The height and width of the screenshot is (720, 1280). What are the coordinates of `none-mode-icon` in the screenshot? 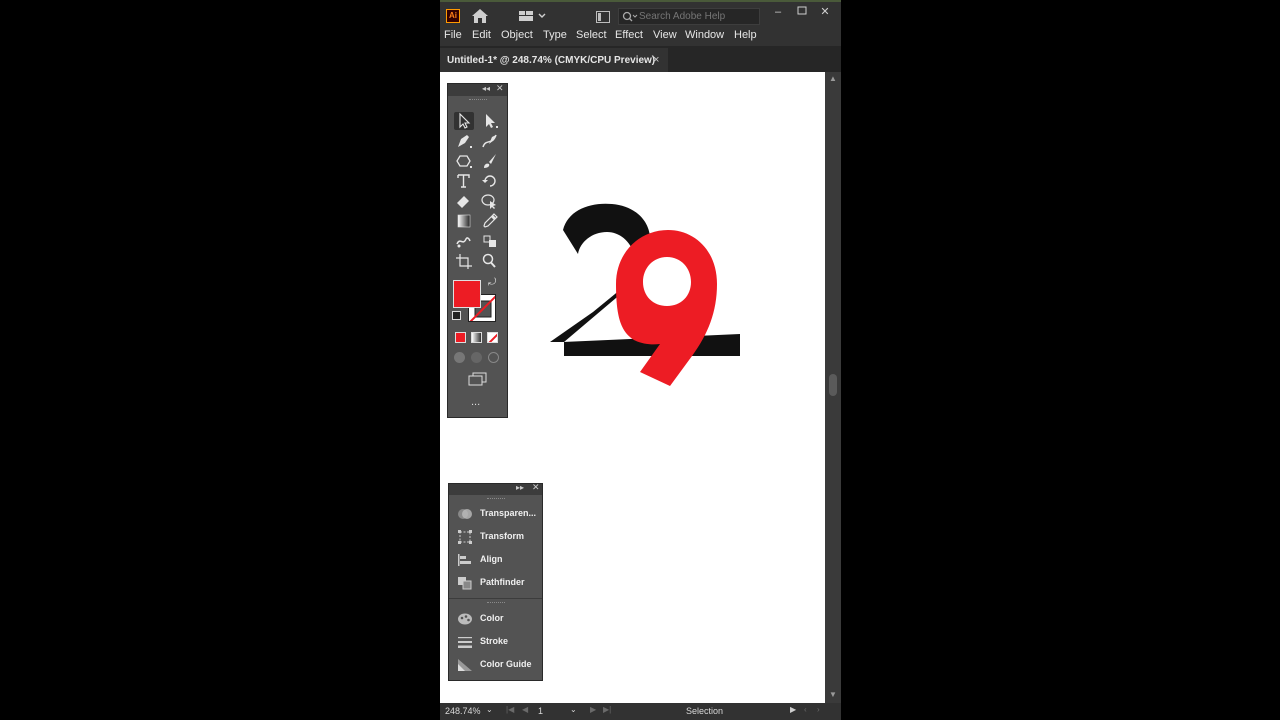 It's located at (492, 337).